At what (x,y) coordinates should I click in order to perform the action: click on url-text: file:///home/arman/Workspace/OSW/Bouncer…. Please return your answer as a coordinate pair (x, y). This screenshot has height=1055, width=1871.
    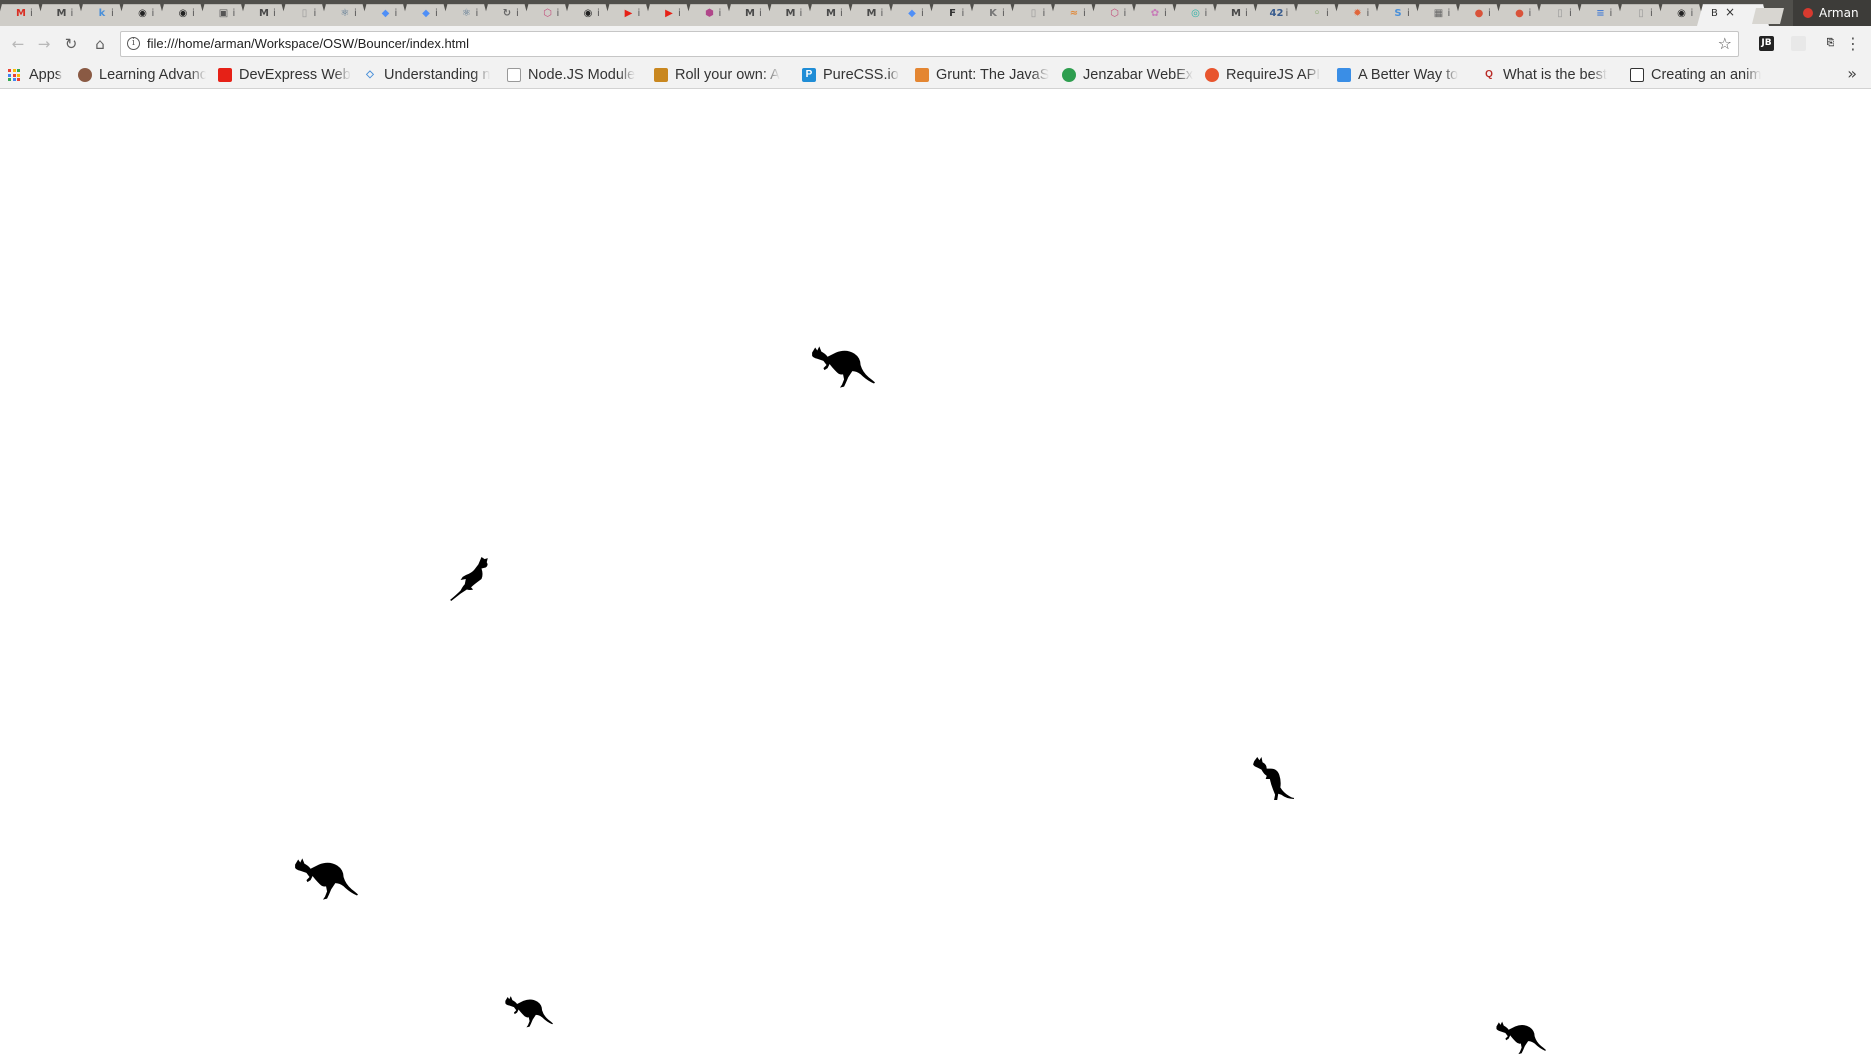
    Looking at the image, I should click on (308, 43).